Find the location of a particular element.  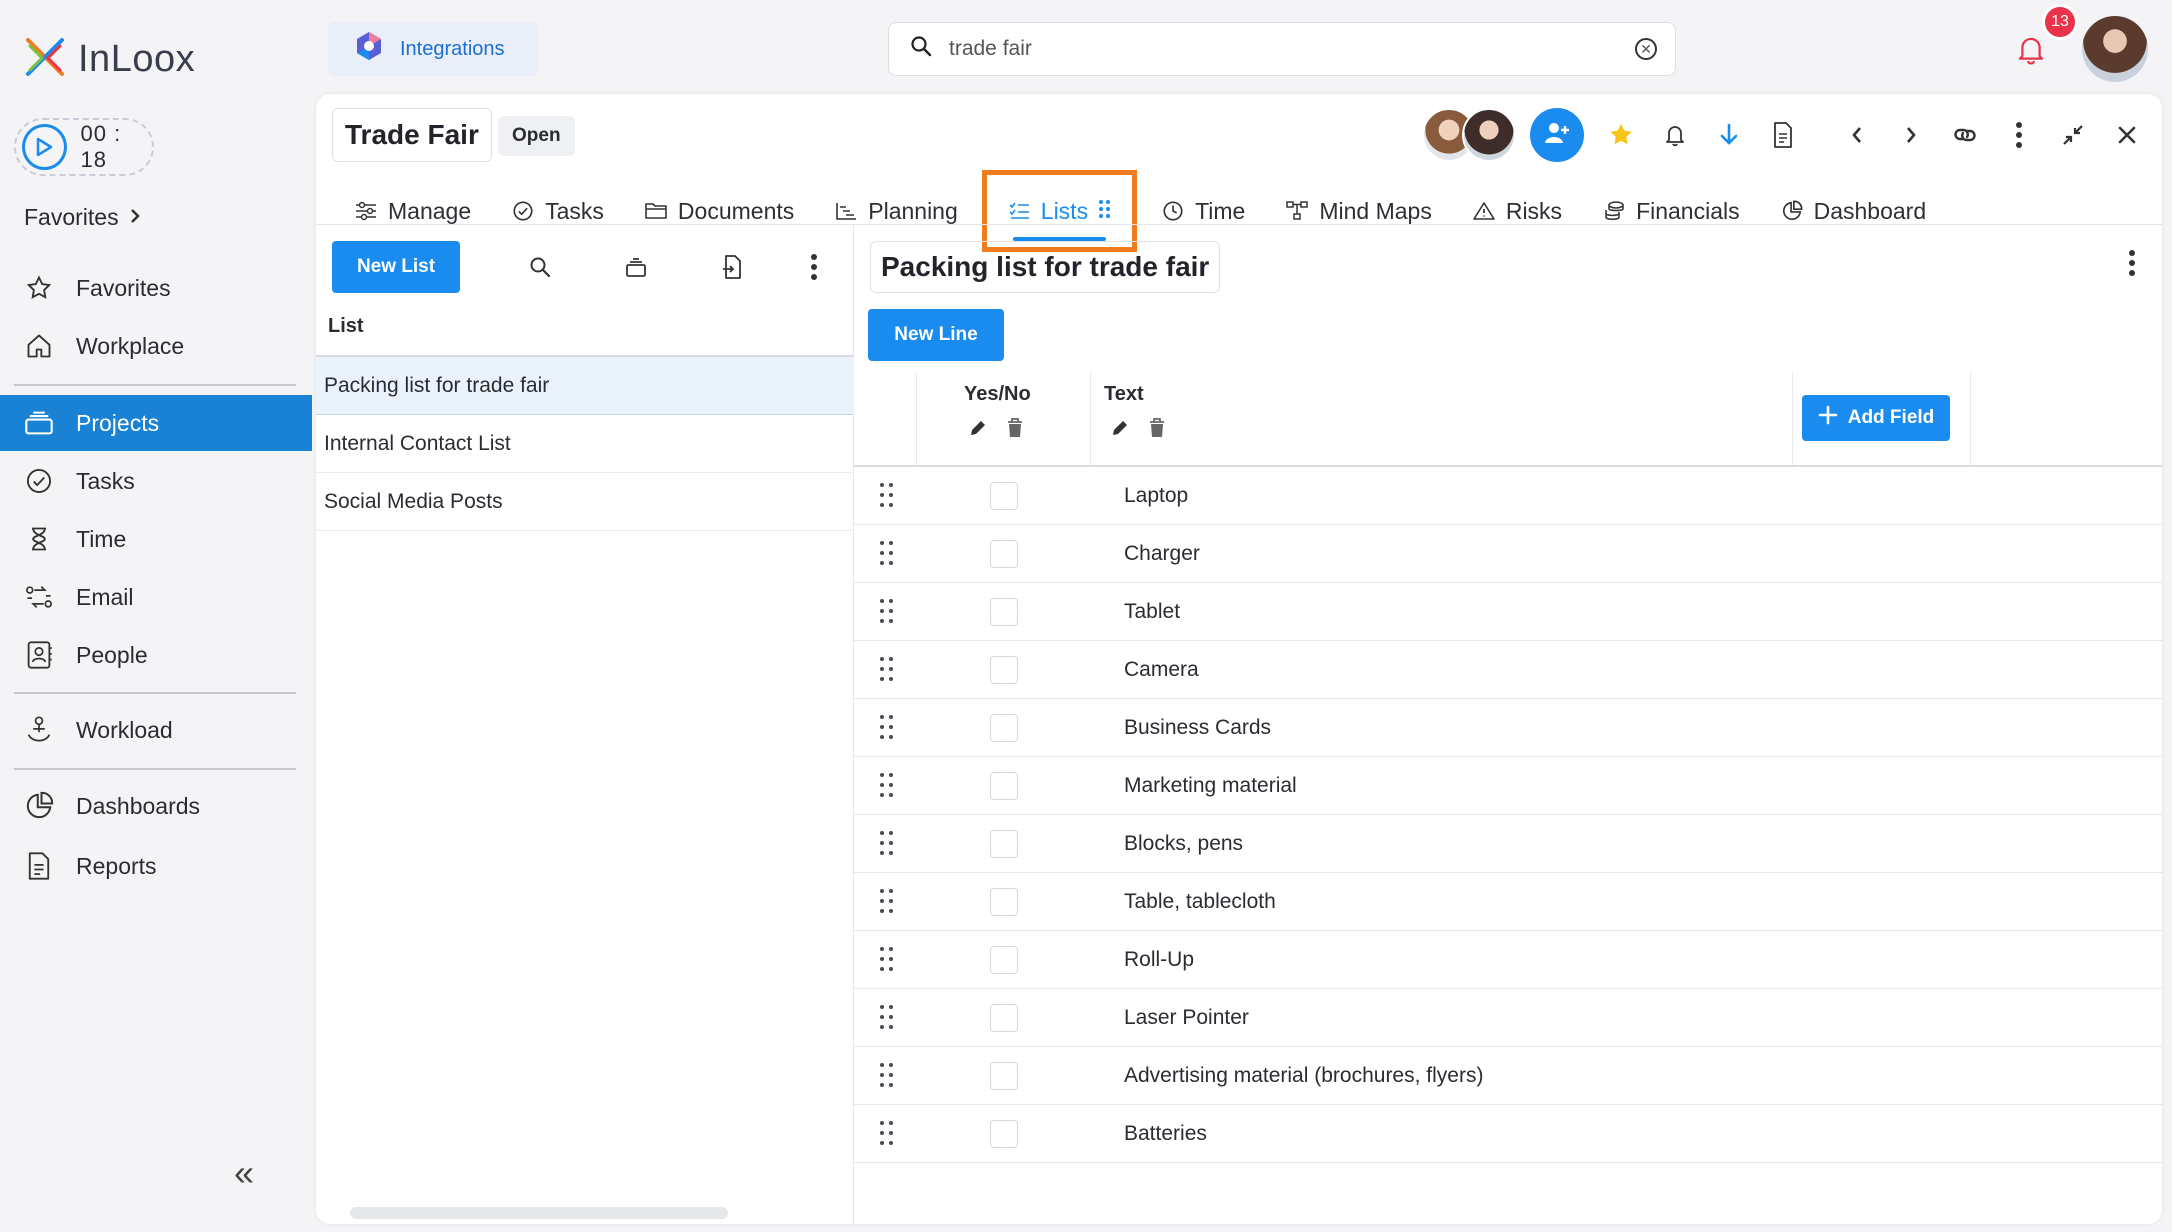

add-field-button: Add Field is located at coordinates (1876, 418).